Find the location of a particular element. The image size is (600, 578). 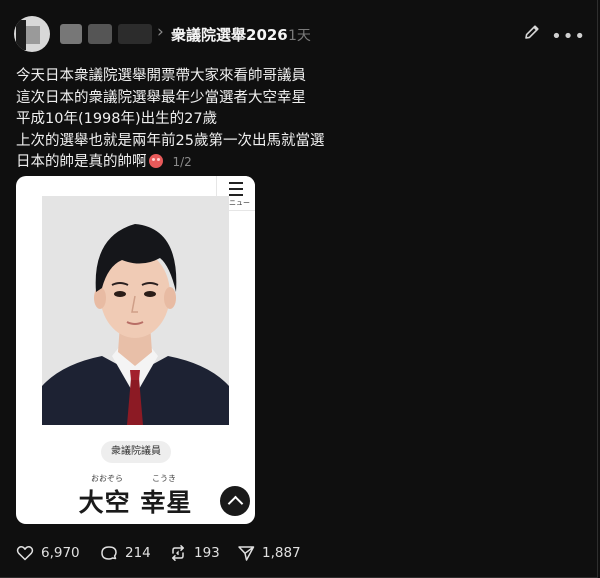

like-button: 6,970 is located at coordinates (48, 553).